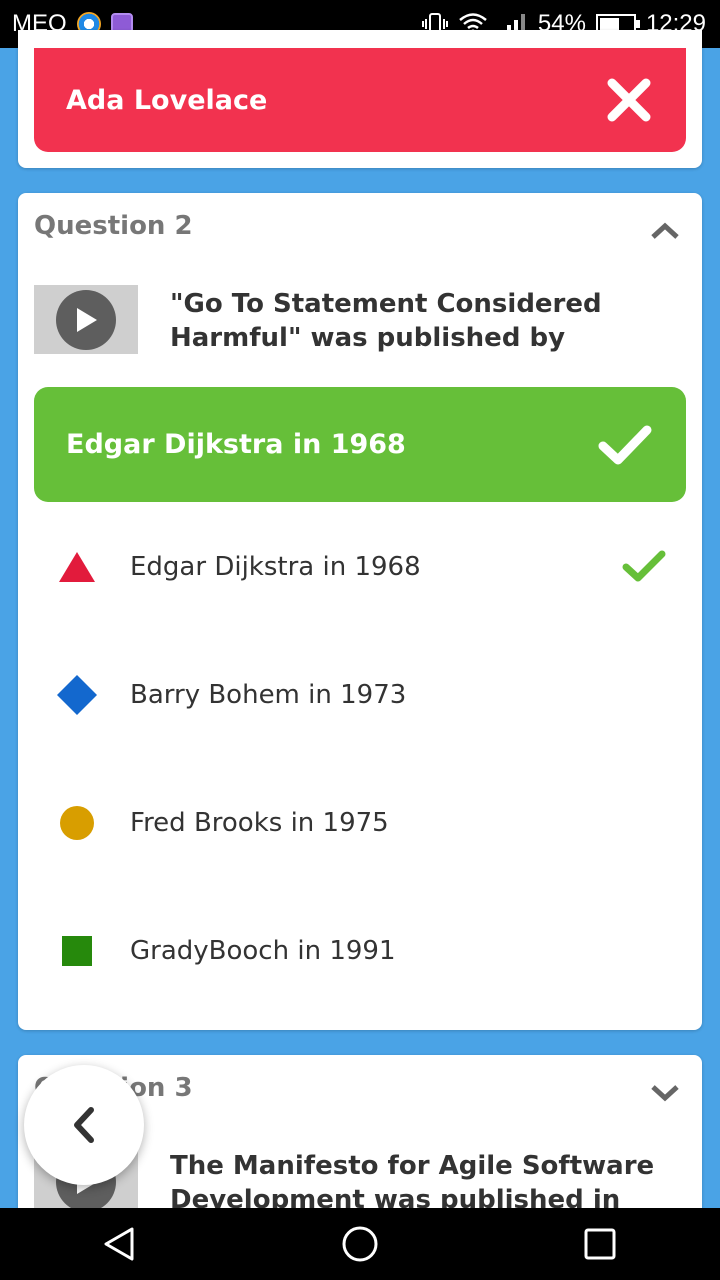 This screenshot has height=1280, width=720. Describe the element at coordinates (629, 100) in the screenshot. I see `close-icon` at that location.